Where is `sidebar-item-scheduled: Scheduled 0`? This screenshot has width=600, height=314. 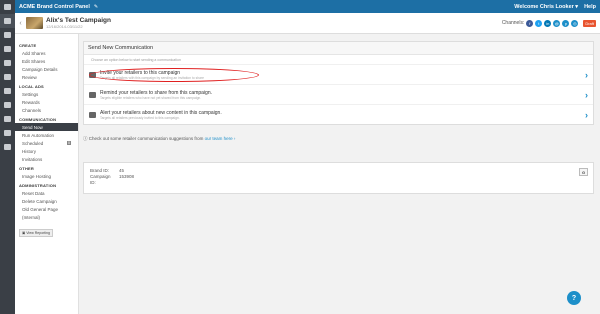 sidebar-item-scheduled: Scheduled 0 is located at coordinates (46, 143).